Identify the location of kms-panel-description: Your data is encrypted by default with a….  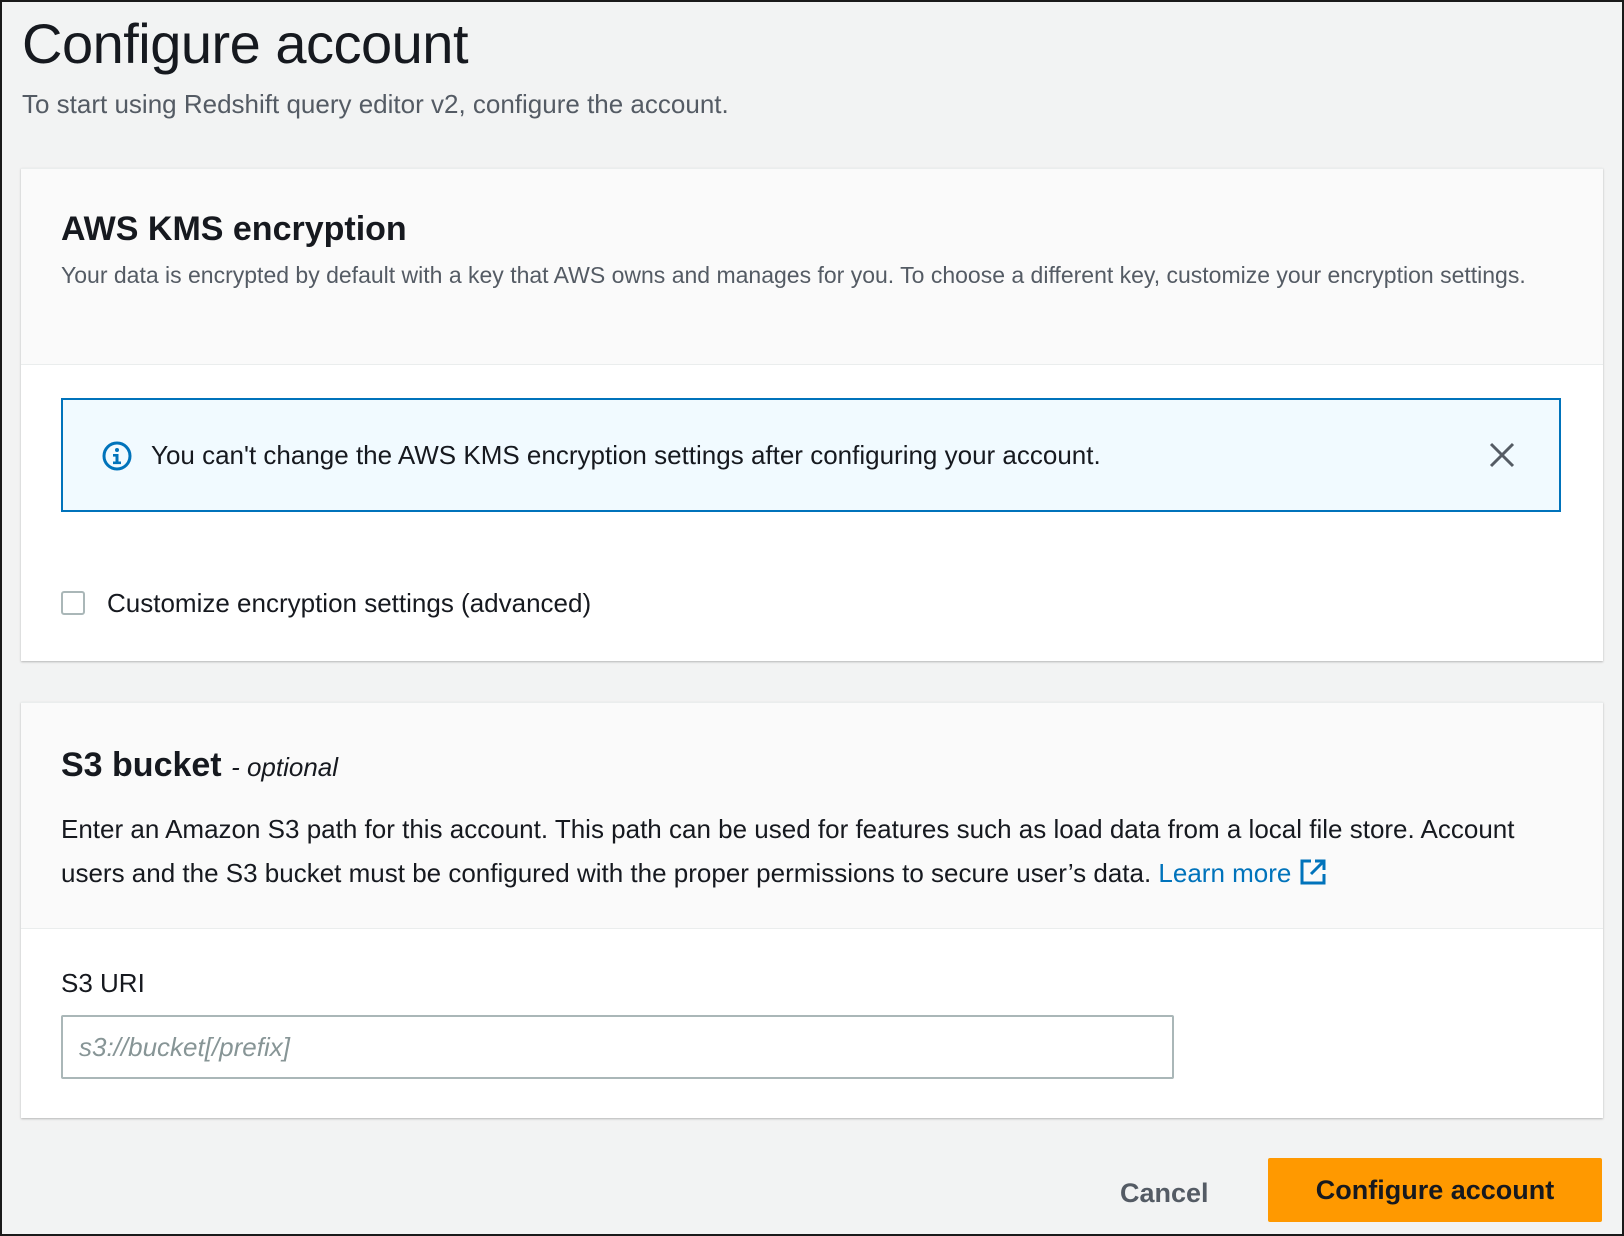
(793, 275).